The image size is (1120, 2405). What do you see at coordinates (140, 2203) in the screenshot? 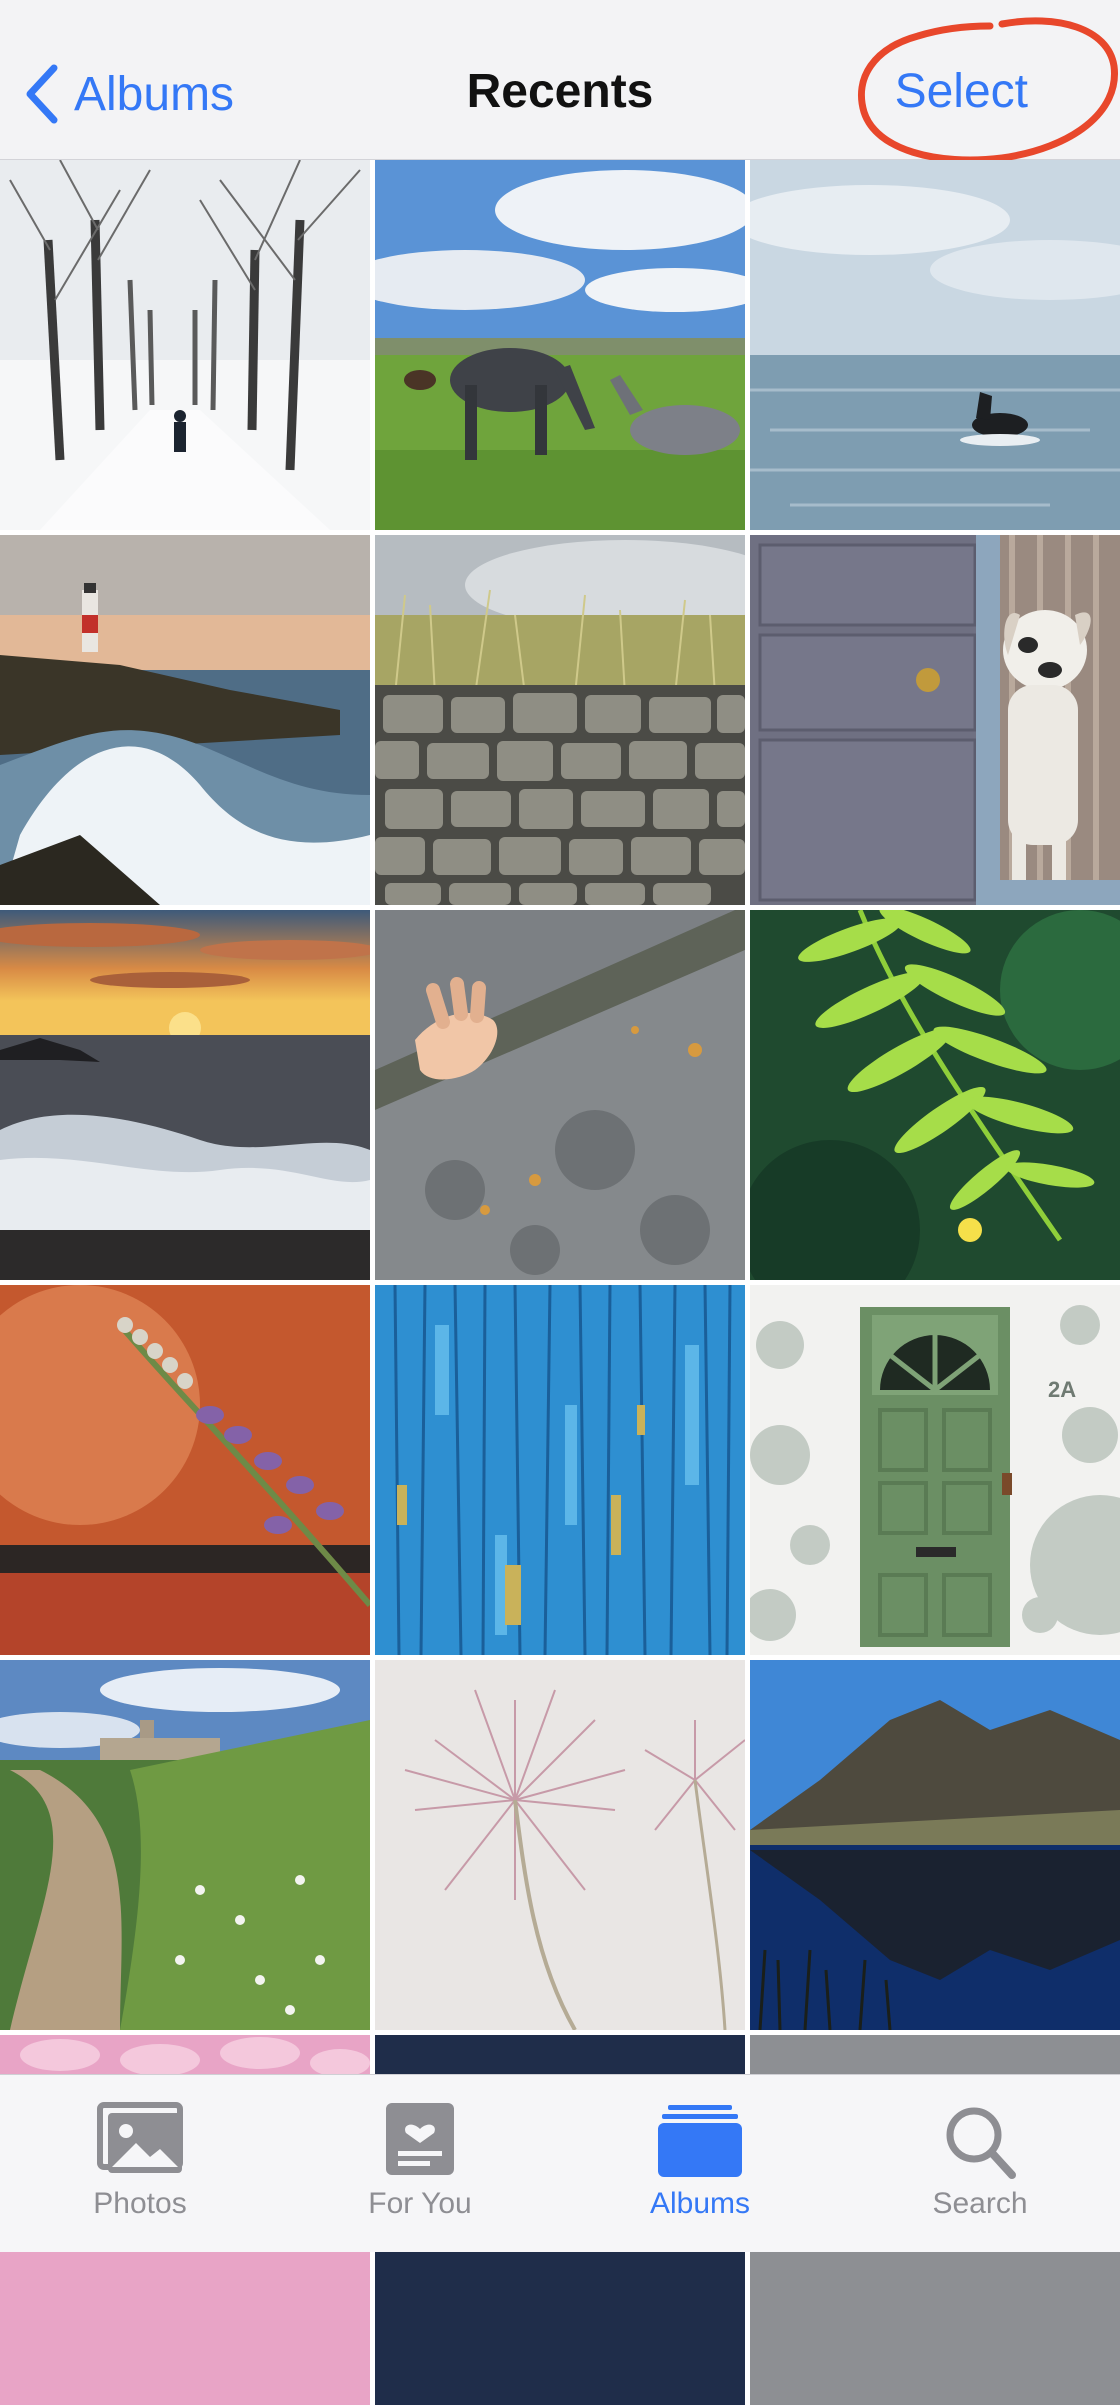
I see `tab-photos-label: Photos` at bounding box center [140, 2203].